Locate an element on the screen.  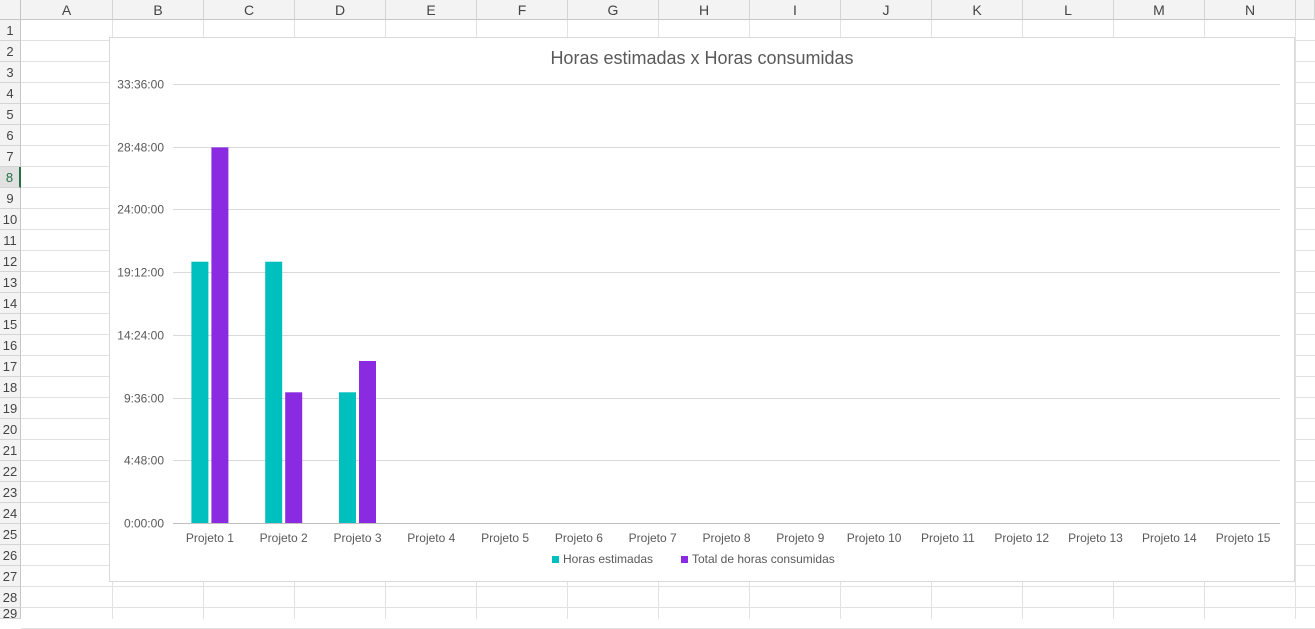
column-header-a: A is located at coordinates (67, 10).